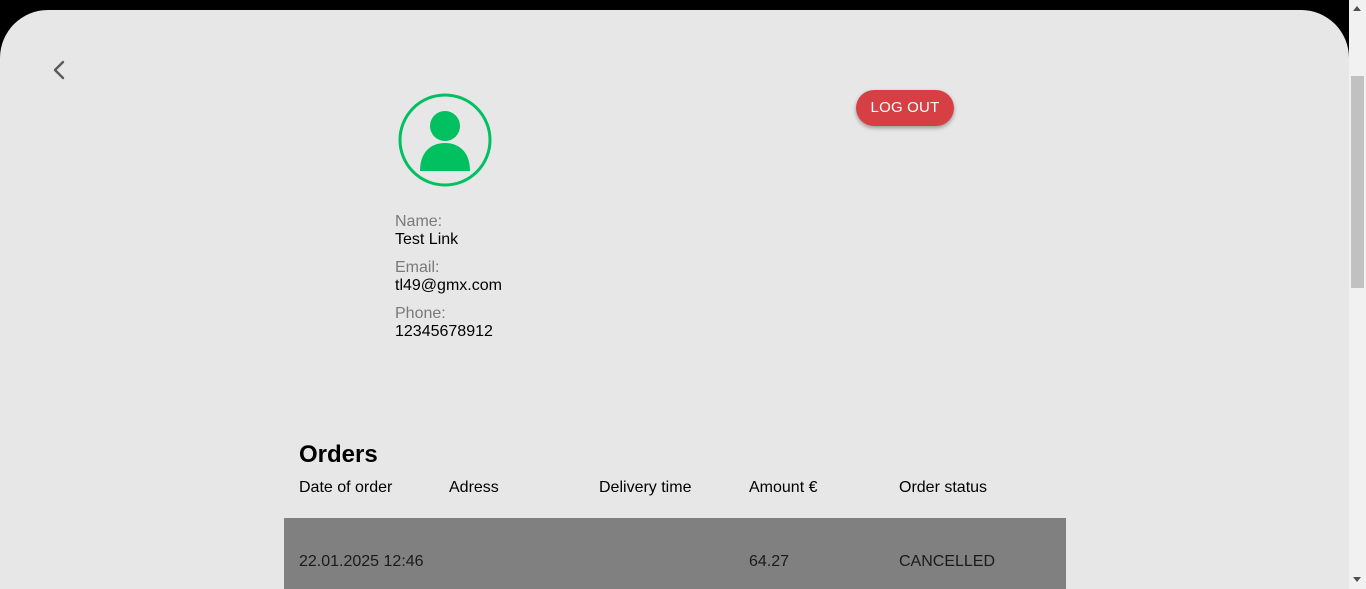 This screenshot has height=589, width=1366. What do you see at coordinates (361, 561) in the screenshot?
I see `order-date-cell: 22.01.2025 12:46` at bounding box center [361, 561].